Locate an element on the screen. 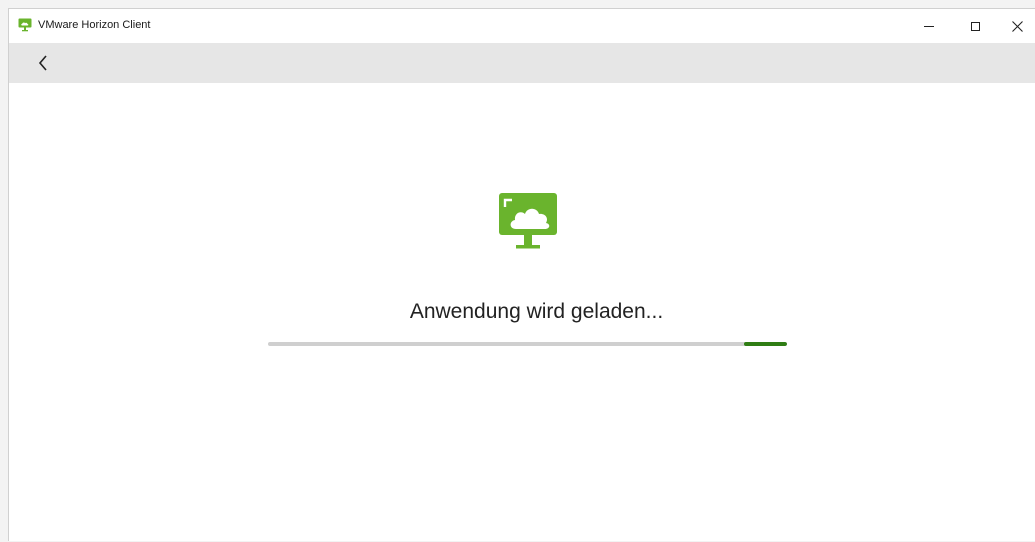  close-button is located at coordinates (1016, 26).